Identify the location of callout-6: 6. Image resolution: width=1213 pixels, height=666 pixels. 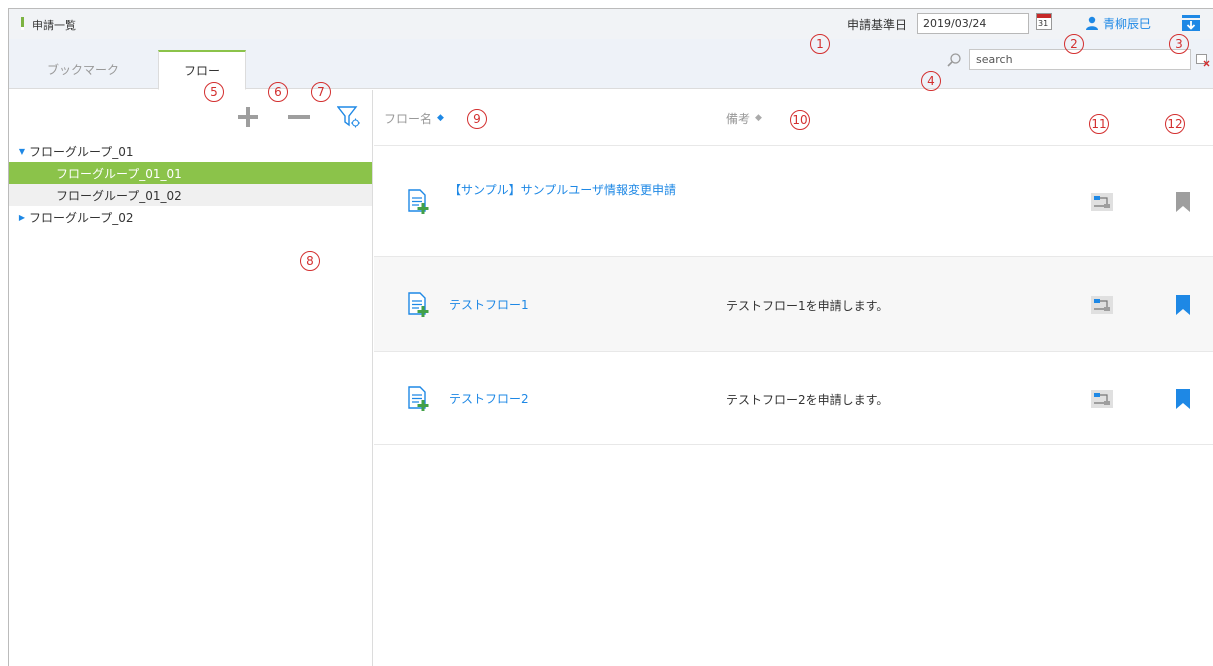
(278, 92).